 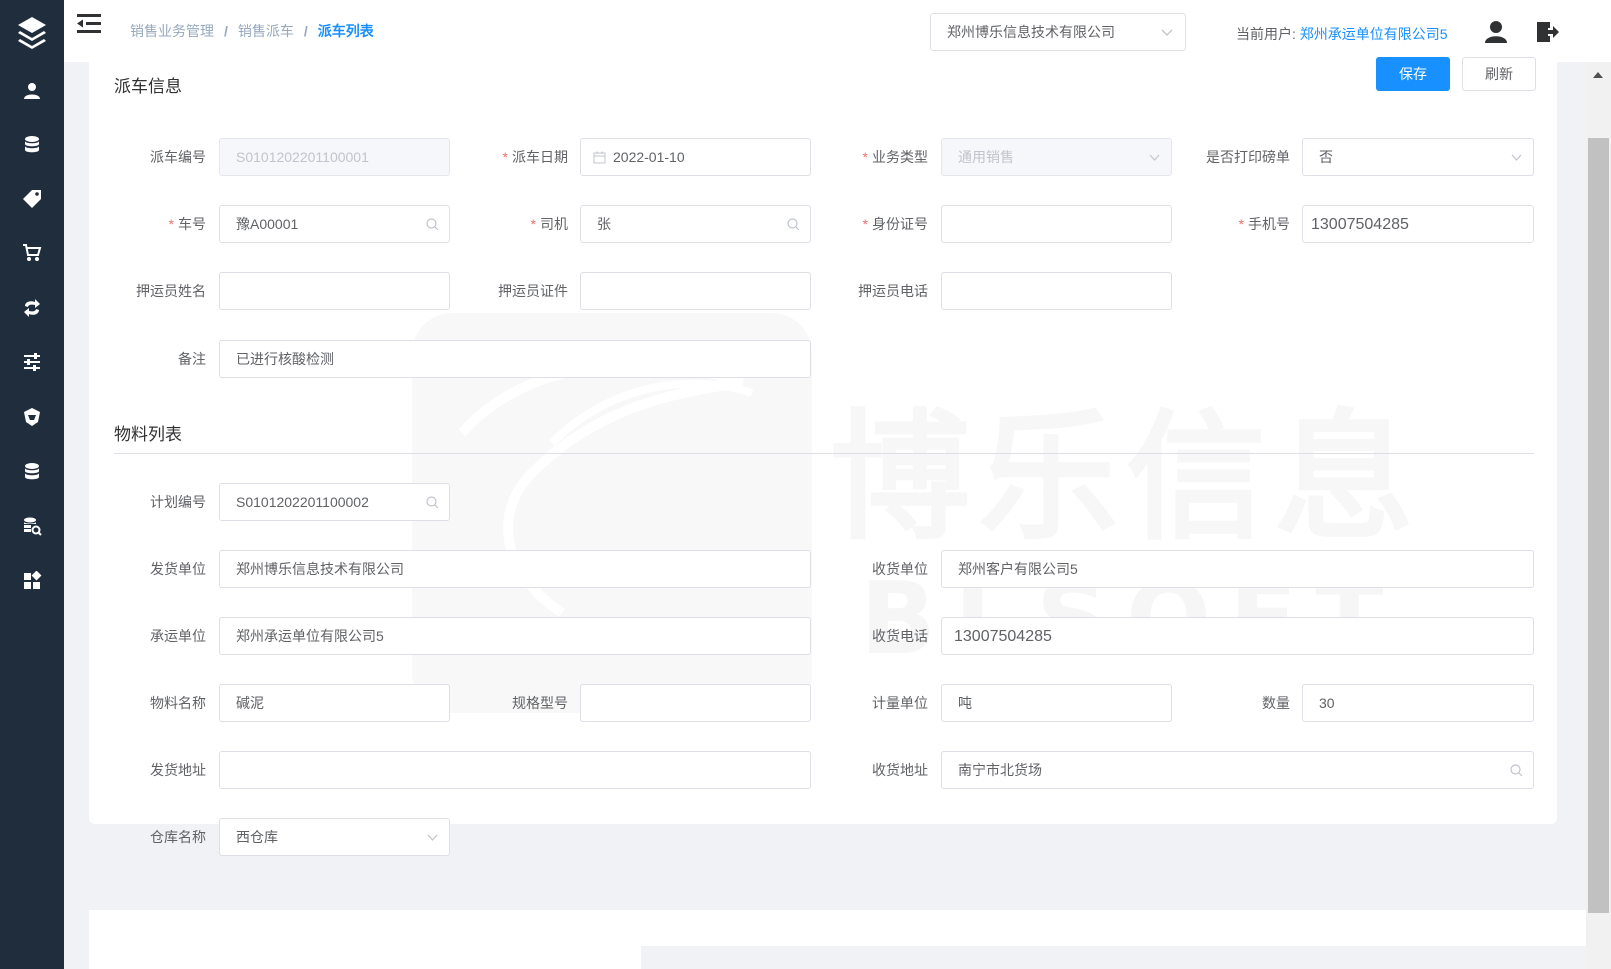 I want to click on phone-label: * 手机号, so click(x=1264, y=224).